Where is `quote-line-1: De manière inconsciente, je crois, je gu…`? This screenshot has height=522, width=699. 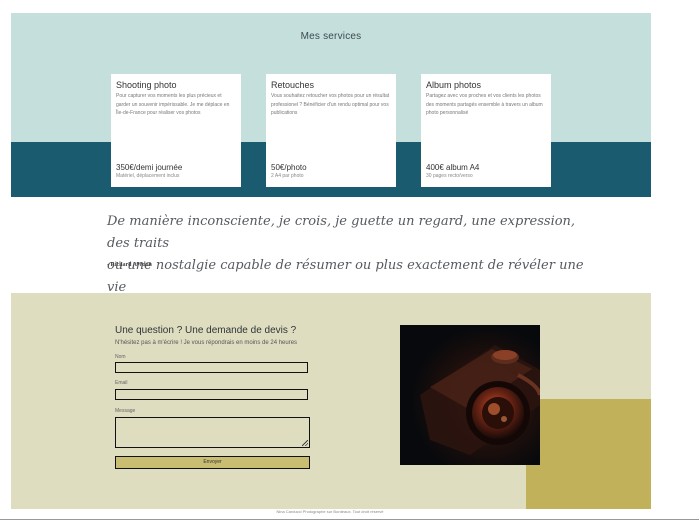 quote-line-1: De manière inconsciente, je crois, je gu… is located at coordinates (341, 232).